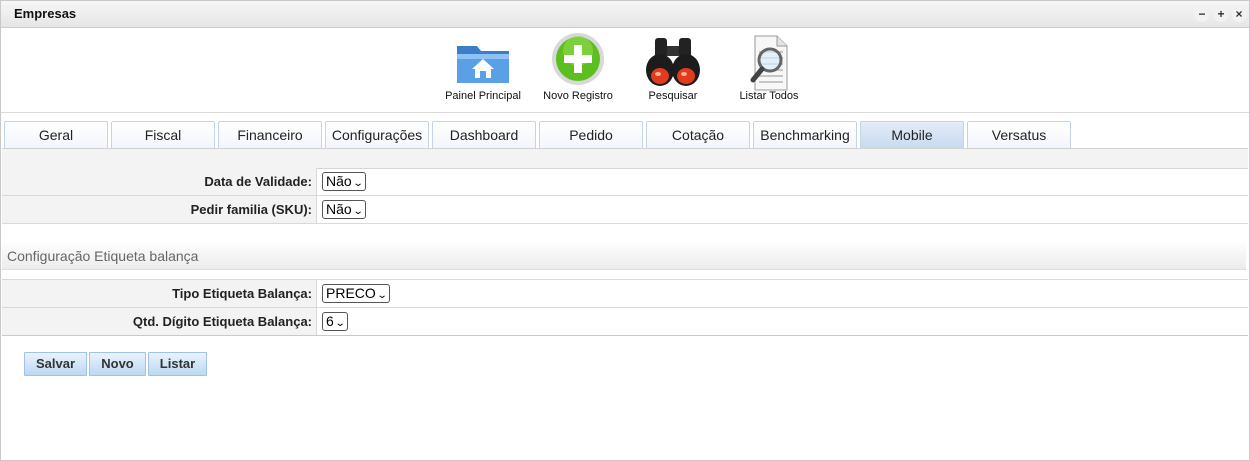  Describe the element at coordinates (163, 134) in the screenshot. I see `tab-fiscal: Fiscal` at that location.